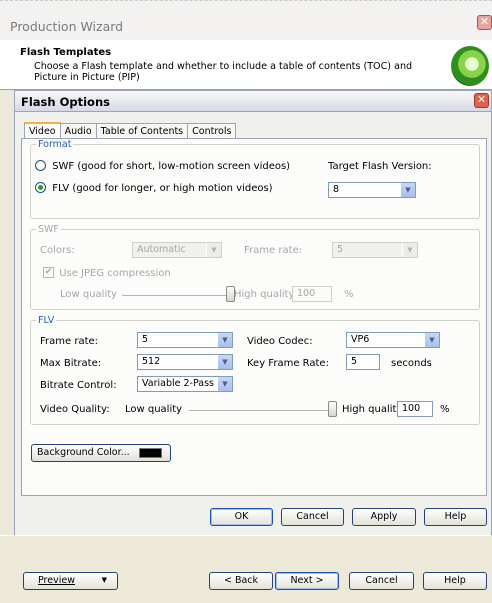  What do you see at coordinates (151, 361) in the screenshot?
I see `max-bitrate-value: 512` at bounding box center [151, 361].